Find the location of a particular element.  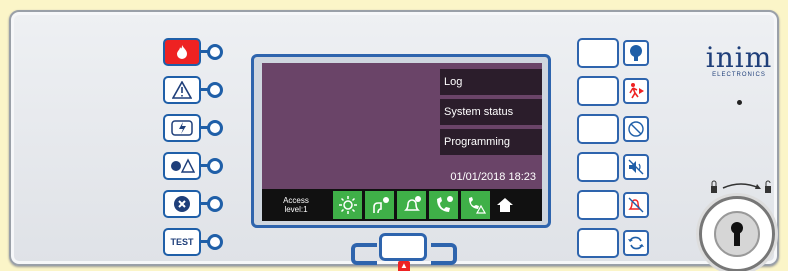

access-value: level:1 is located at coordinates (296, 209).